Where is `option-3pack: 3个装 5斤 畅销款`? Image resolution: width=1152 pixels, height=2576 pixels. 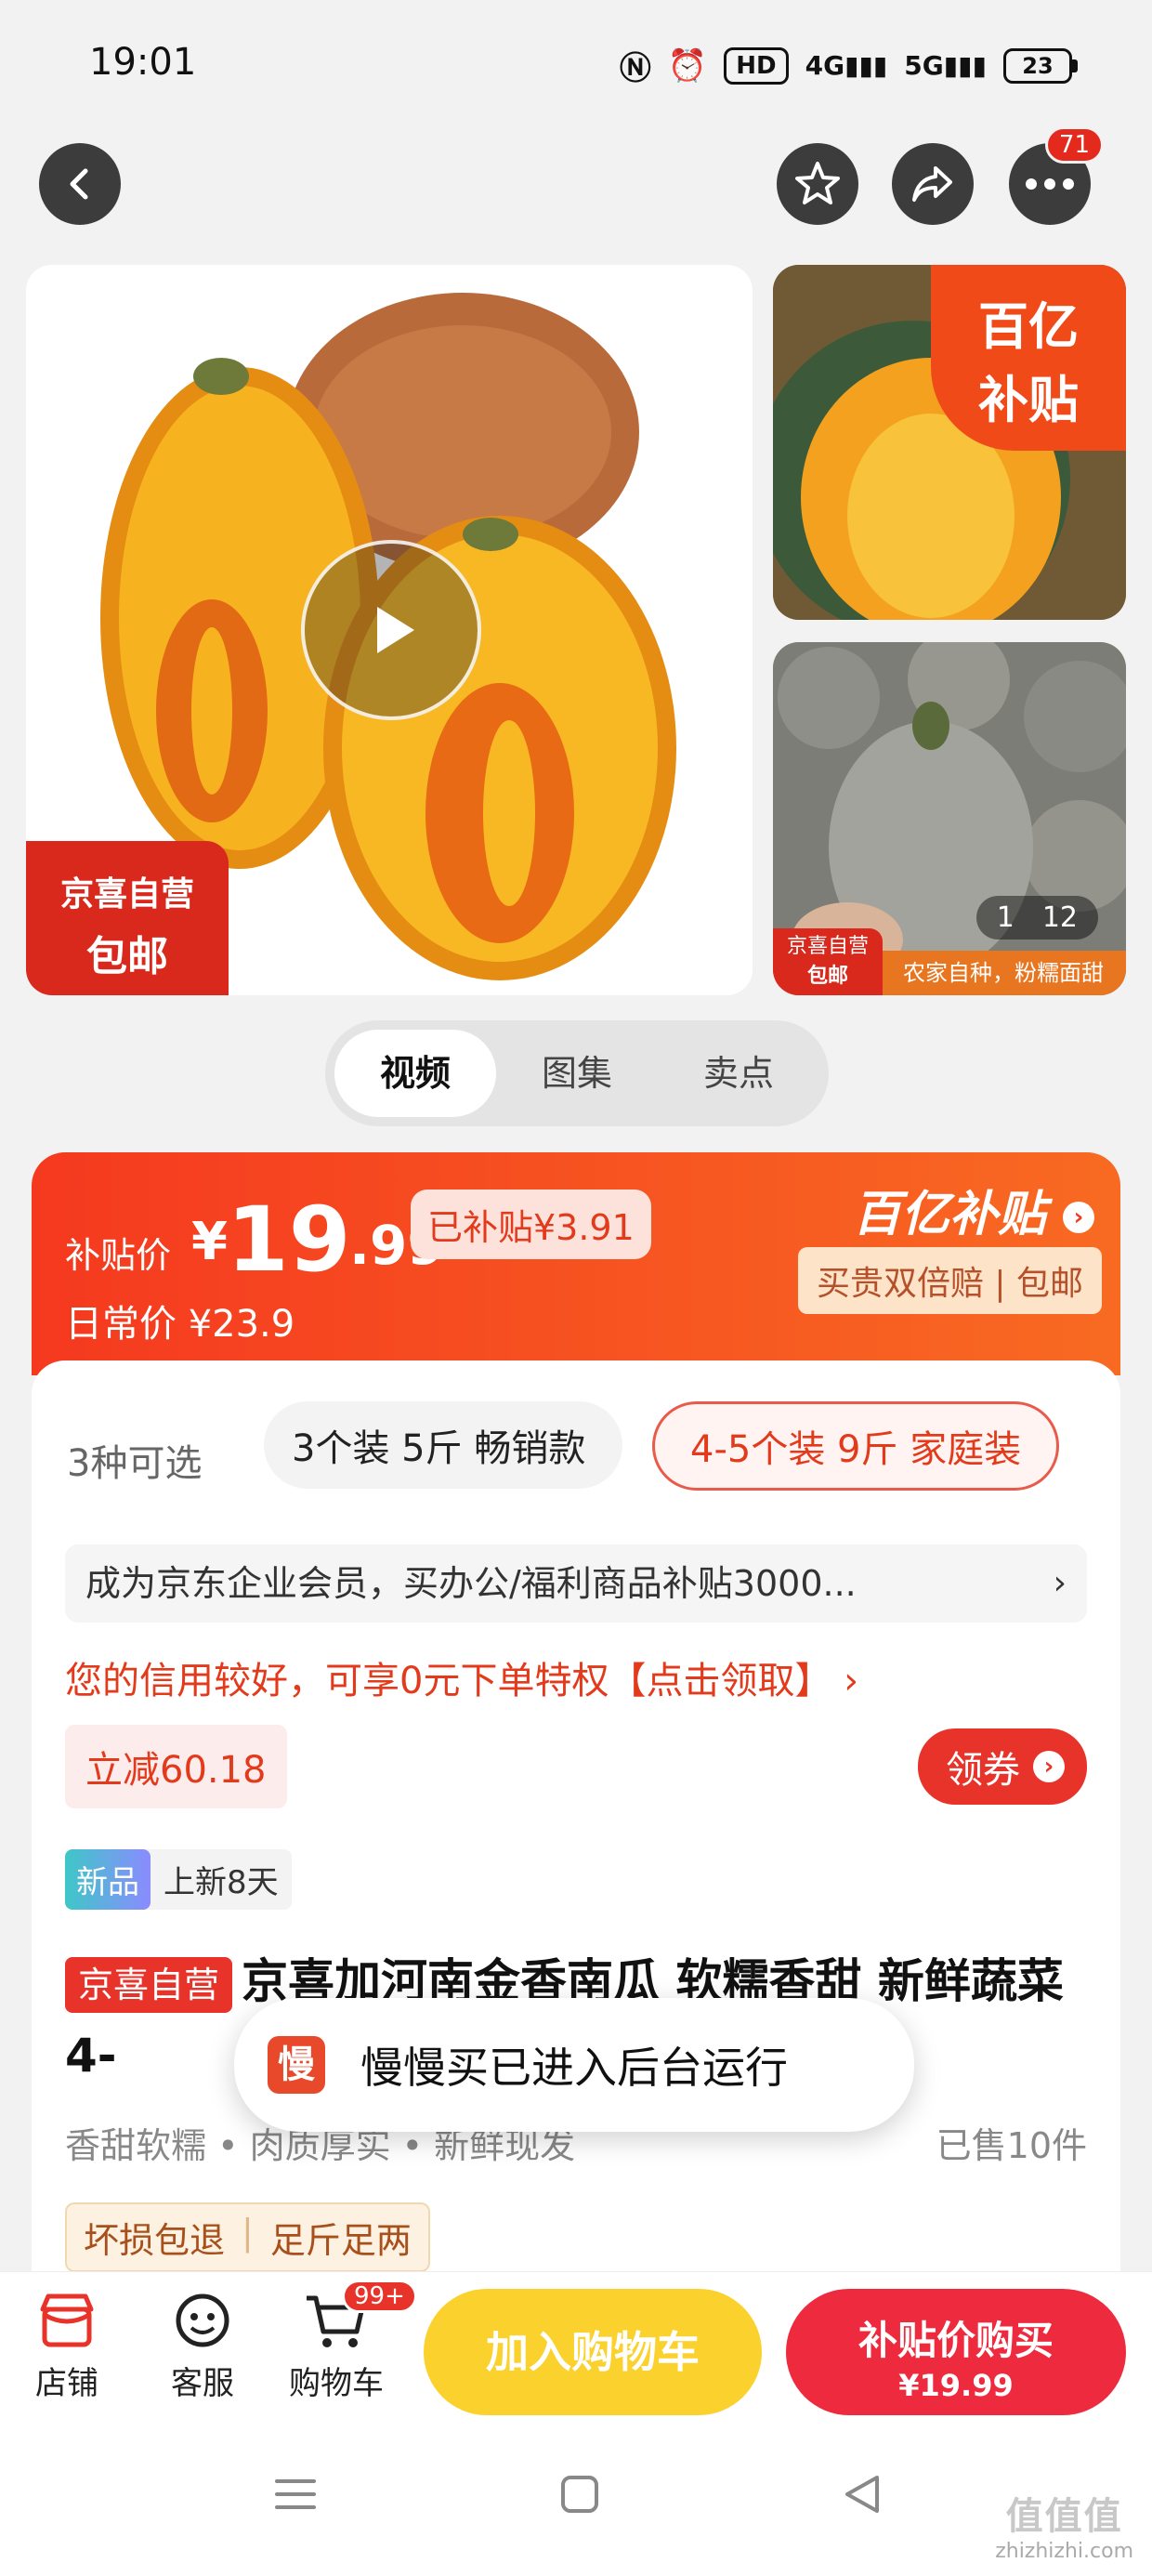 option-3pack: 3个装 5斤 畅销款 is located at coordinates (443, 1445).